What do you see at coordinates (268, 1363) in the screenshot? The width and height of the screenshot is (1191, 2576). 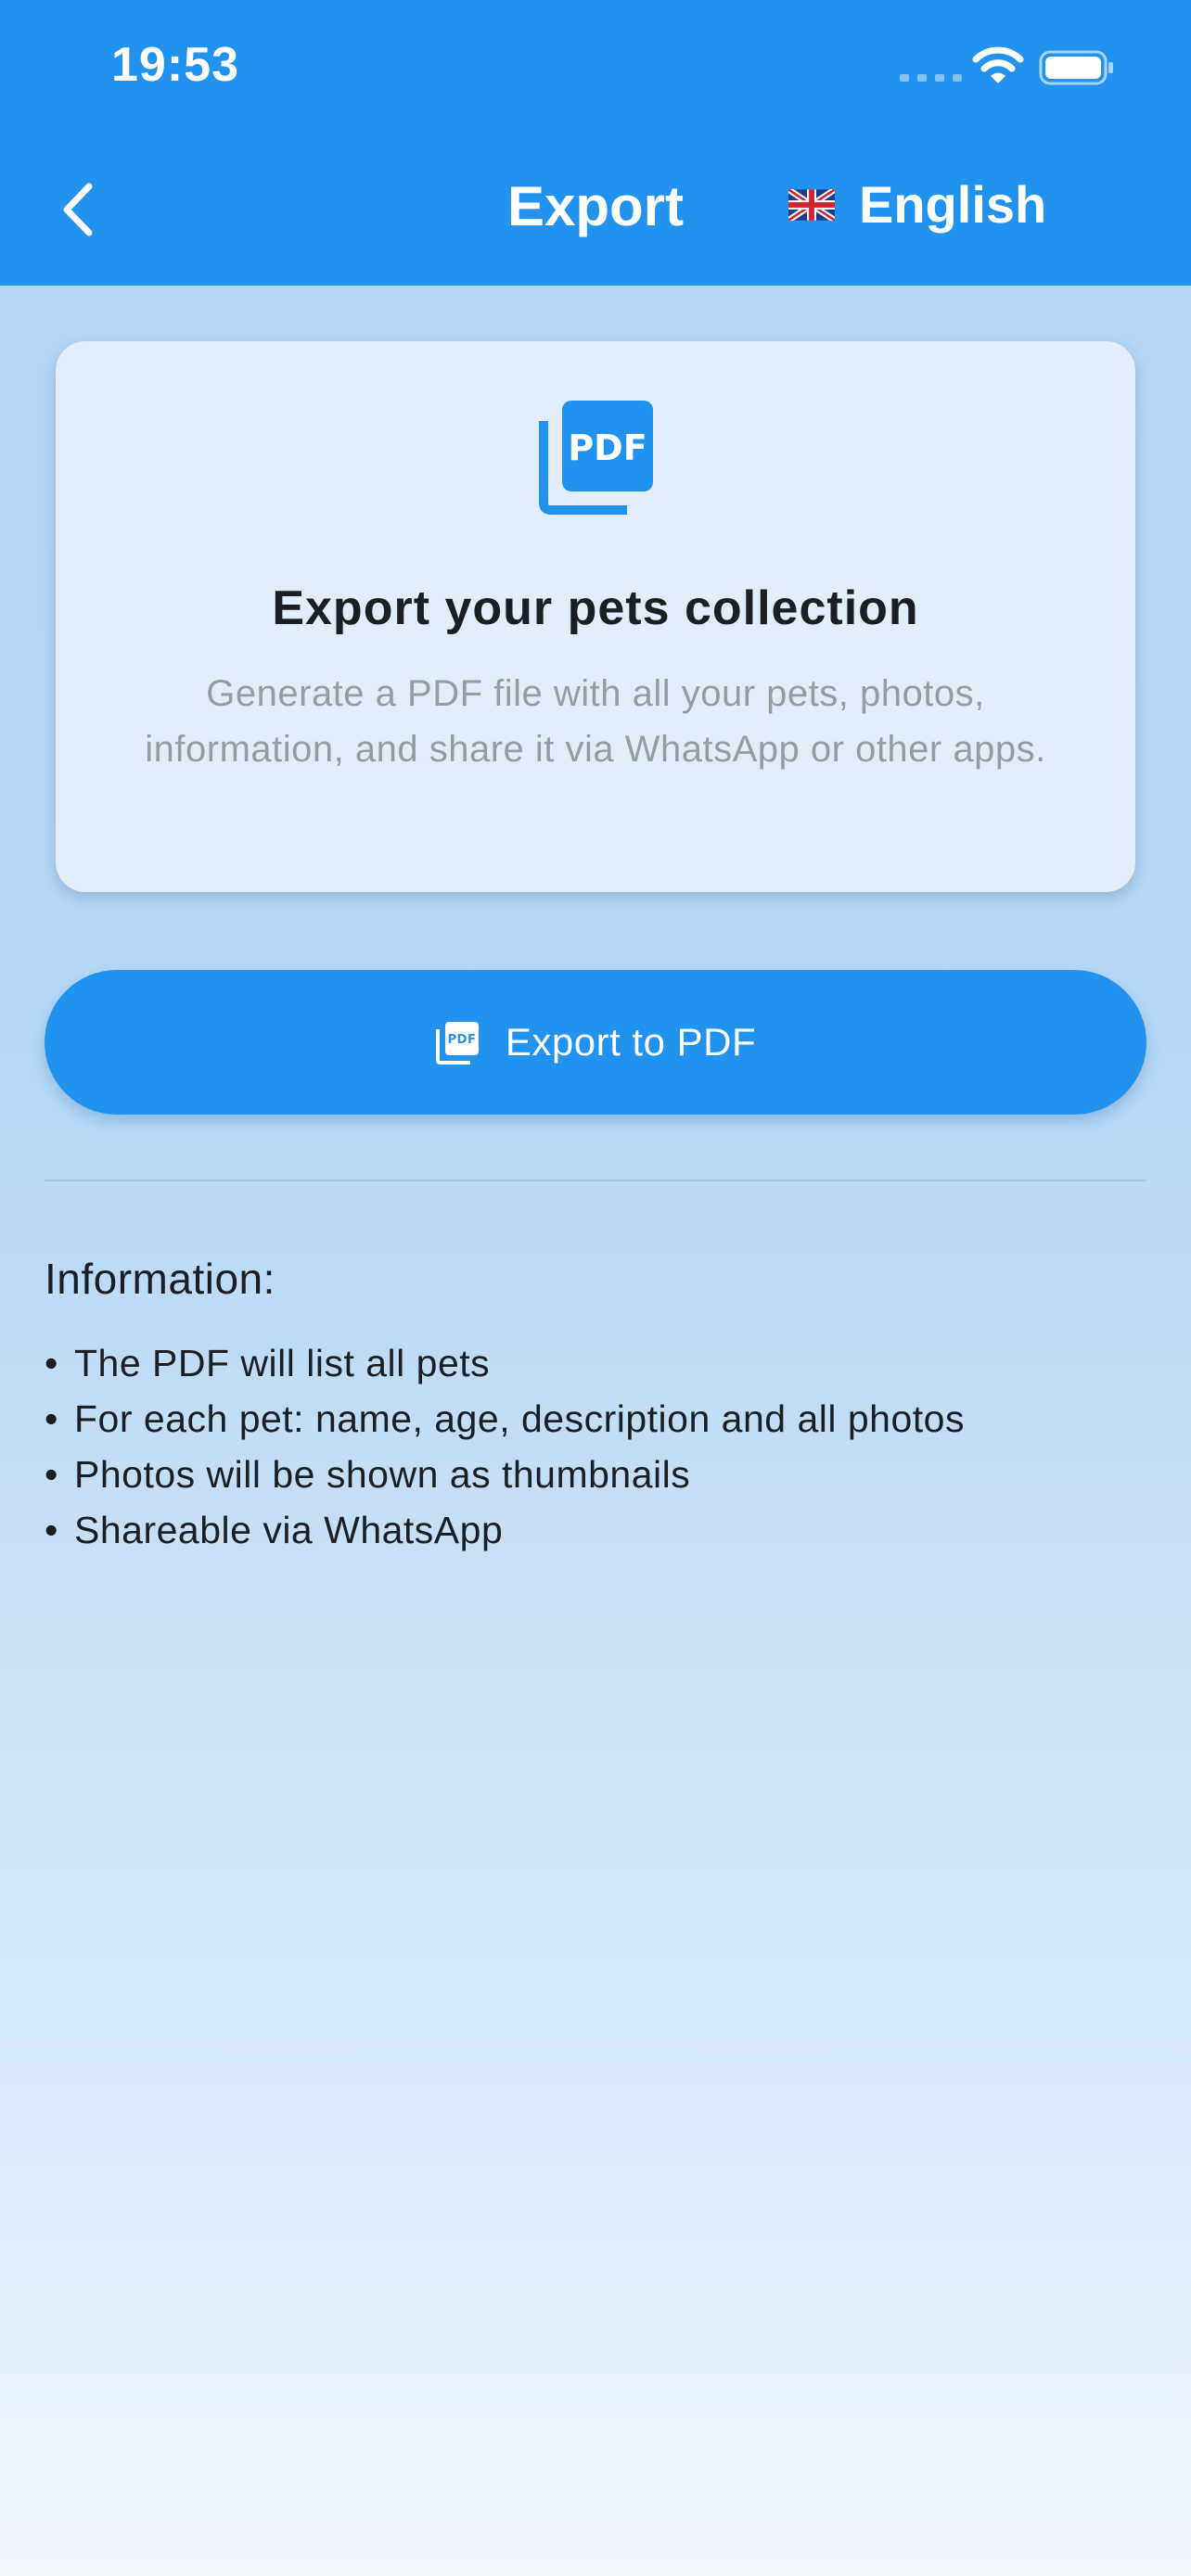 I see `list-item: • The PDF will list all pets` at bounding box center [268, 1363].